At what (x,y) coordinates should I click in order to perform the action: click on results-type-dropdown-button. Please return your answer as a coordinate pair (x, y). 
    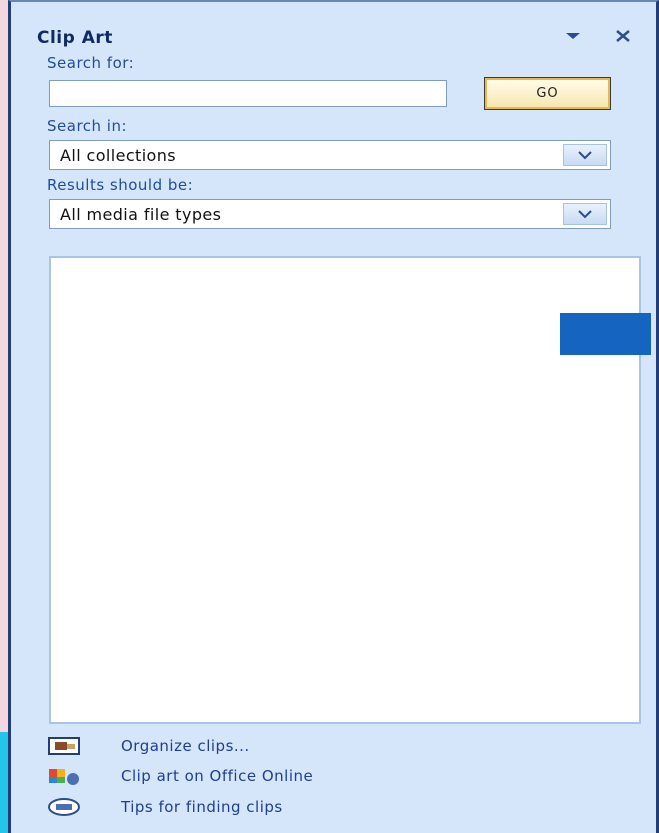
    Looking at the image, I should click on (585, 214).